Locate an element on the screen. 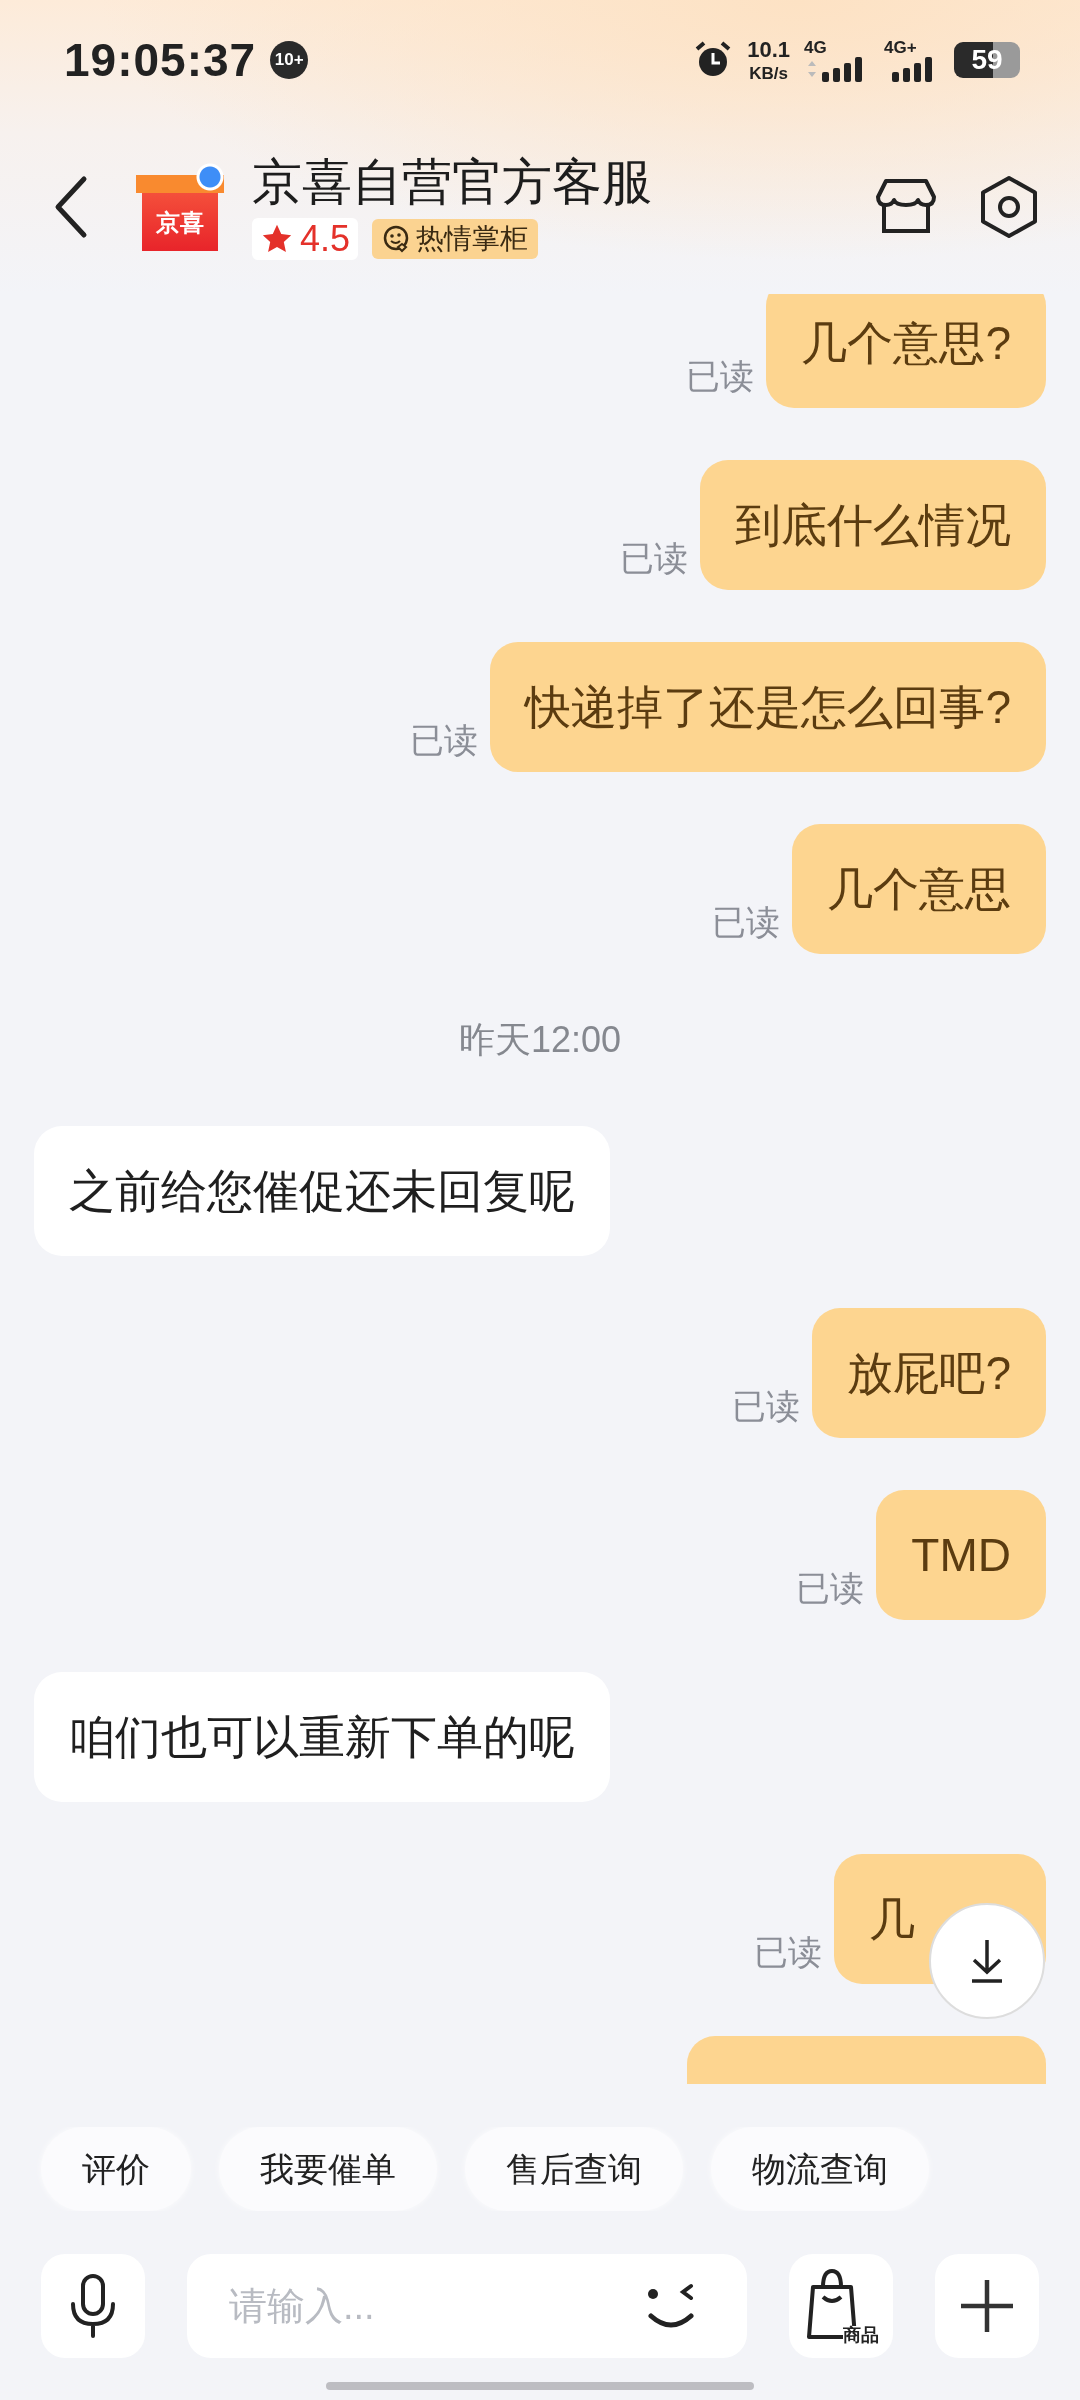  settings-icon is located at coordinates (1009, 207).